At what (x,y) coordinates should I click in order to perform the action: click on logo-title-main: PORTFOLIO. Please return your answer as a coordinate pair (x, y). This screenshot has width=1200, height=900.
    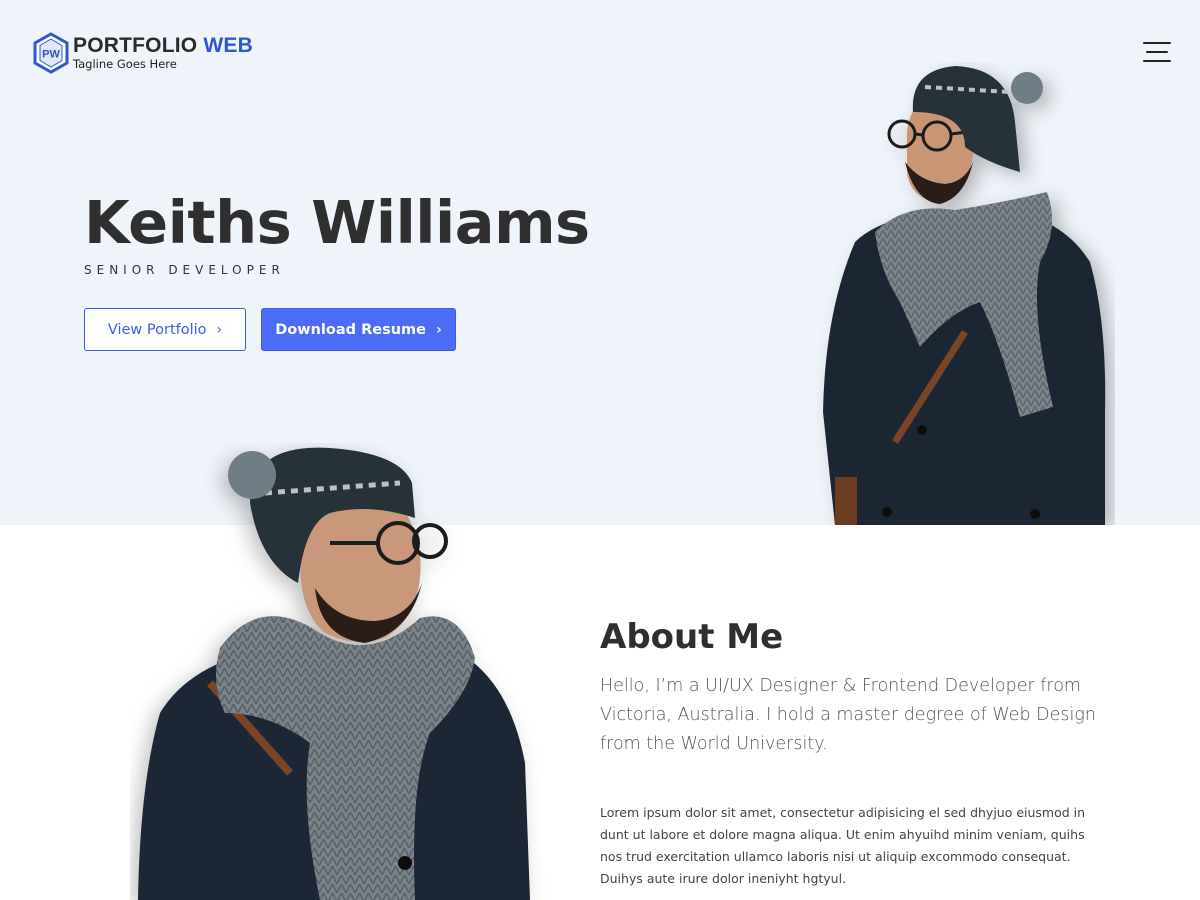
    Looking at the image, I should click on (135, 46).